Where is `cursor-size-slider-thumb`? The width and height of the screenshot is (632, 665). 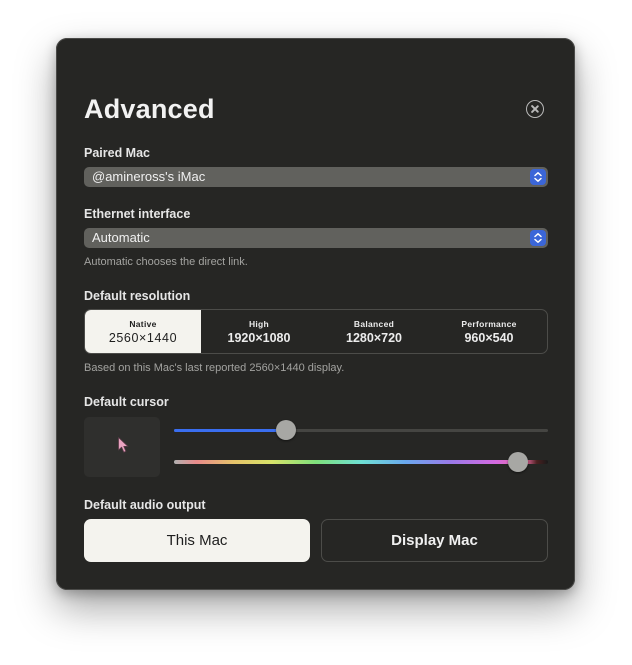 cursor-size-slider-thumb is located at coordinates (286, 430).